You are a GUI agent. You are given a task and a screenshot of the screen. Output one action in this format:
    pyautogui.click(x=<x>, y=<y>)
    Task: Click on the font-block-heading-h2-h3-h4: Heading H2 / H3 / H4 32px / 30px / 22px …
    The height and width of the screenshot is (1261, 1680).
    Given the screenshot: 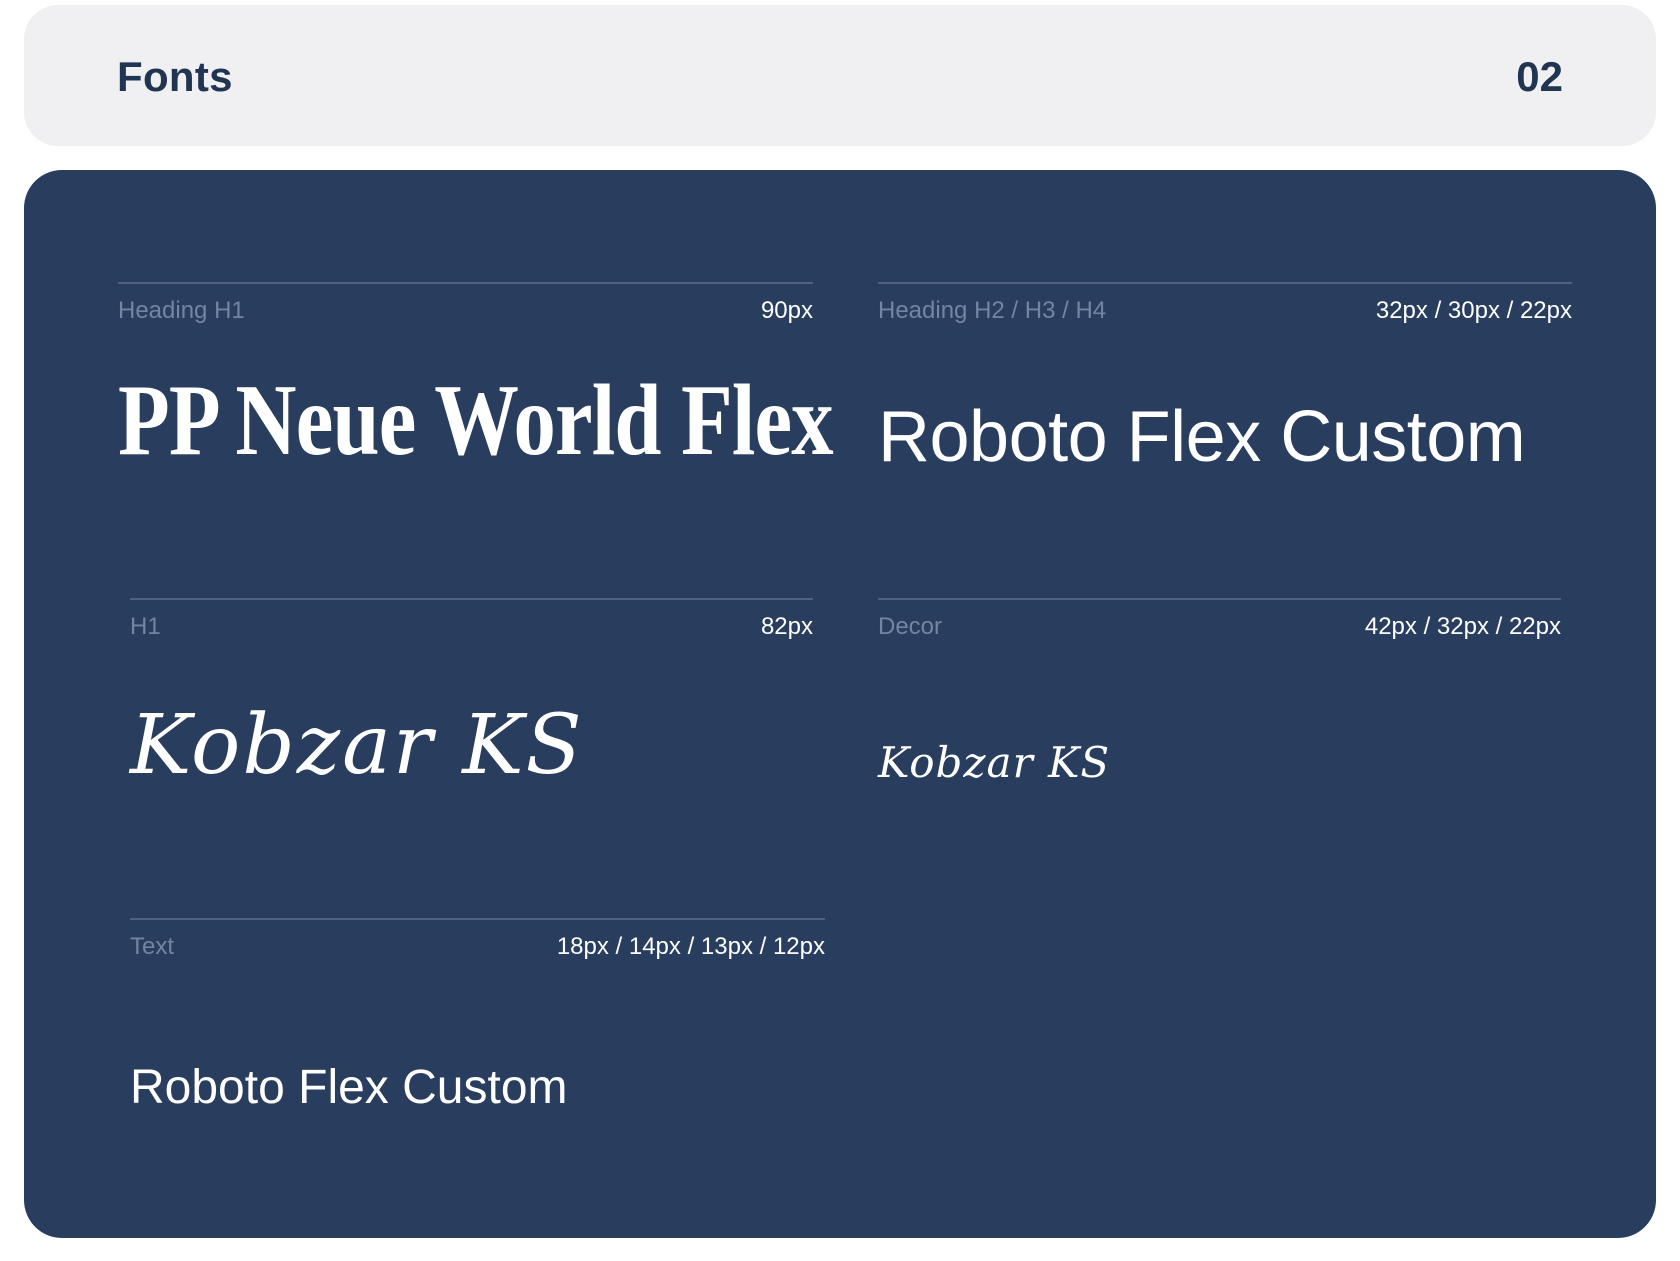 What is the action you would take?
    pyautogui.click(x=1225, y=423)
    